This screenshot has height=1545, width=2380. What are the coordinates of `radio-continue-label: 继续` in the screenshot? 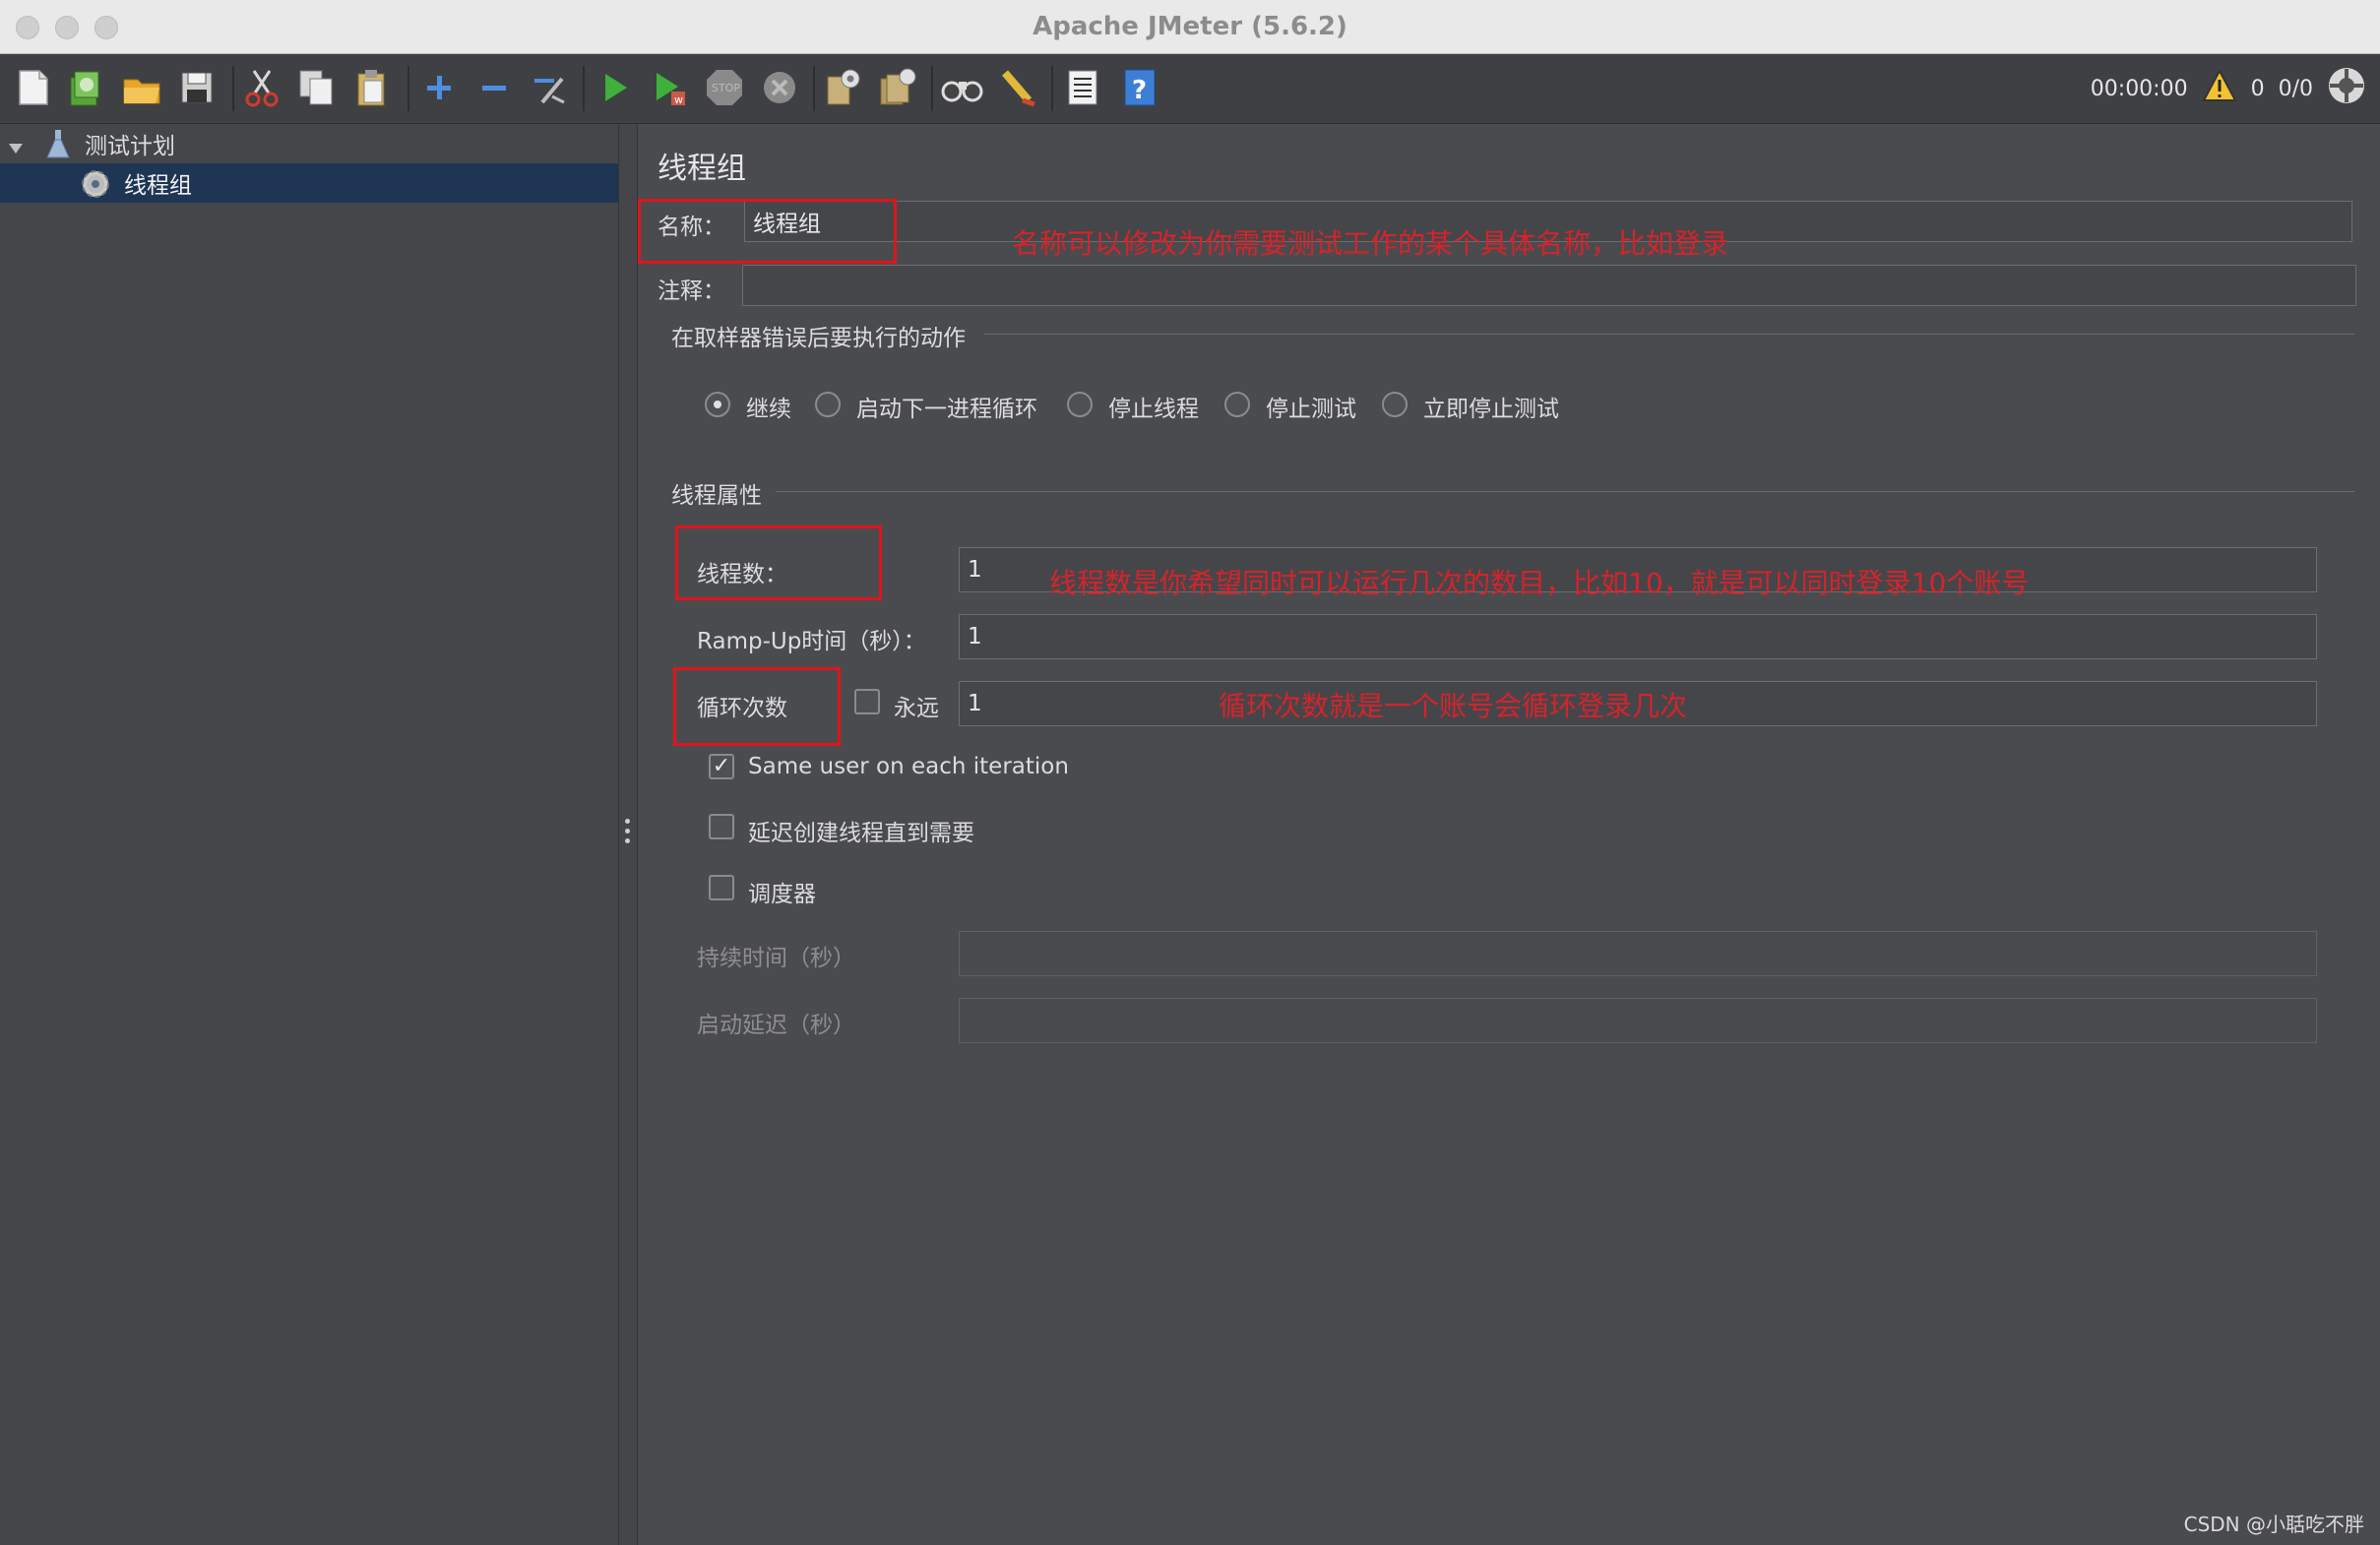 It's located at (768, 409).